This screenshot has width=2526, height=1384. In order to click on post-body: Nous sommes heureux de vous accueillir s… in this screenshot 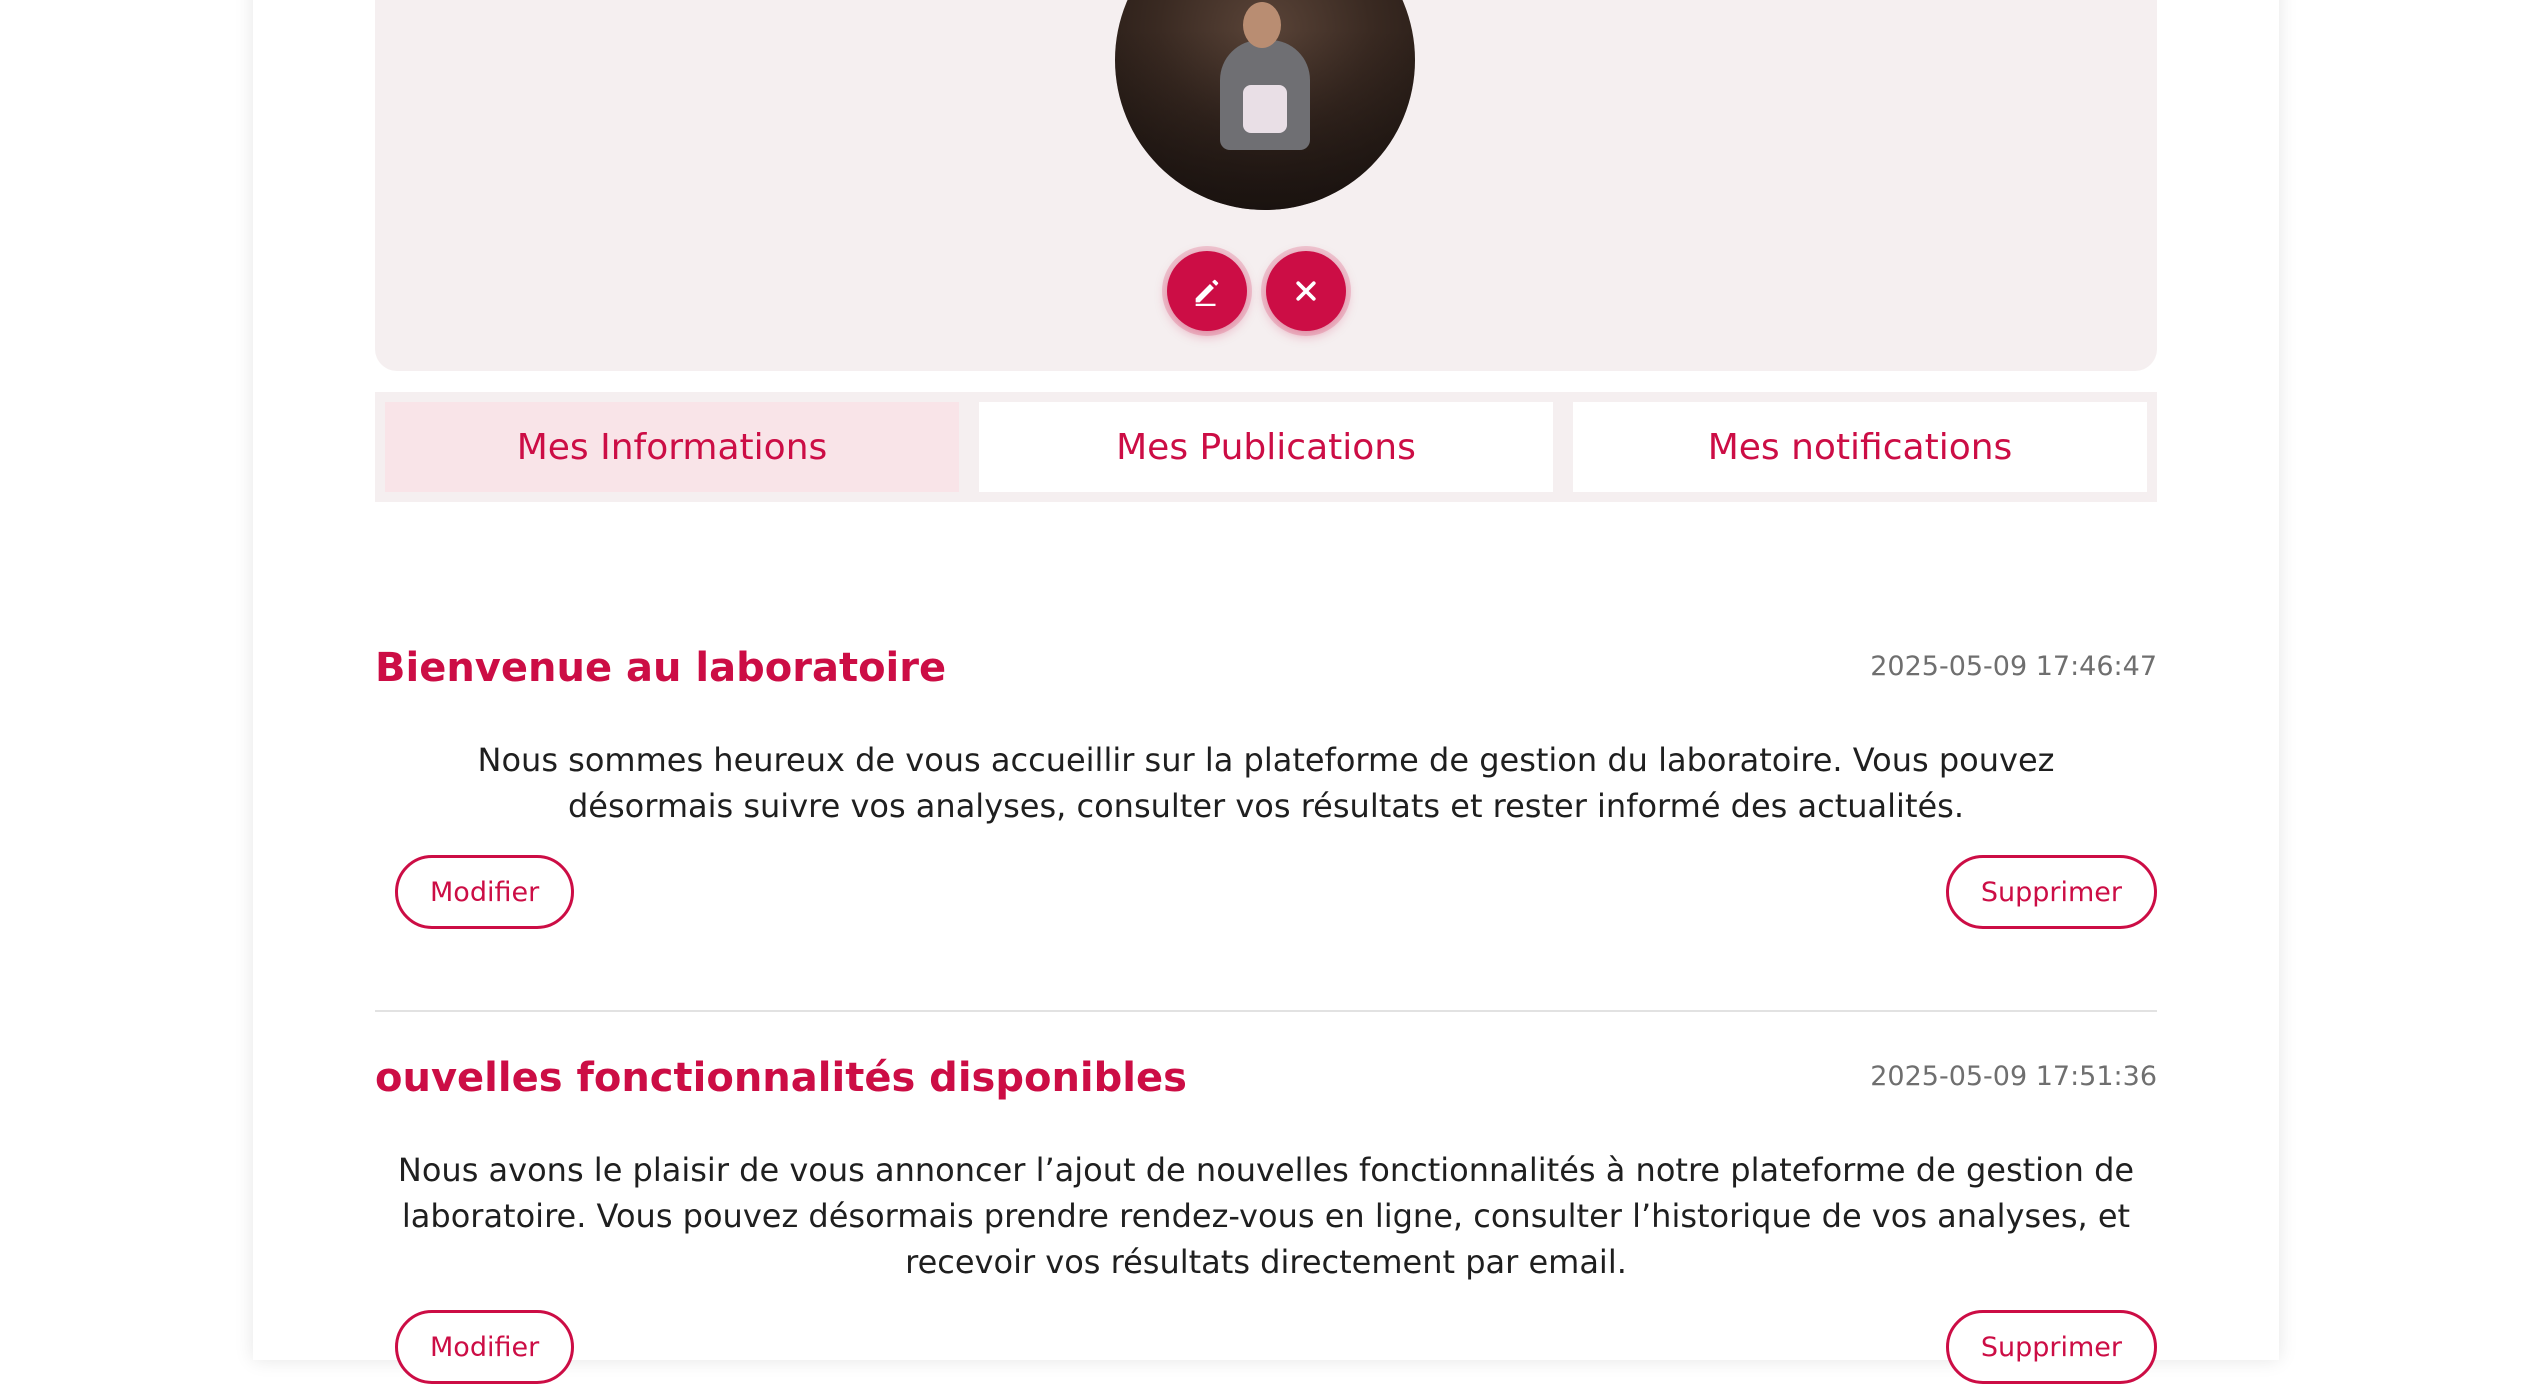, I will do `click(1266, 783)`.